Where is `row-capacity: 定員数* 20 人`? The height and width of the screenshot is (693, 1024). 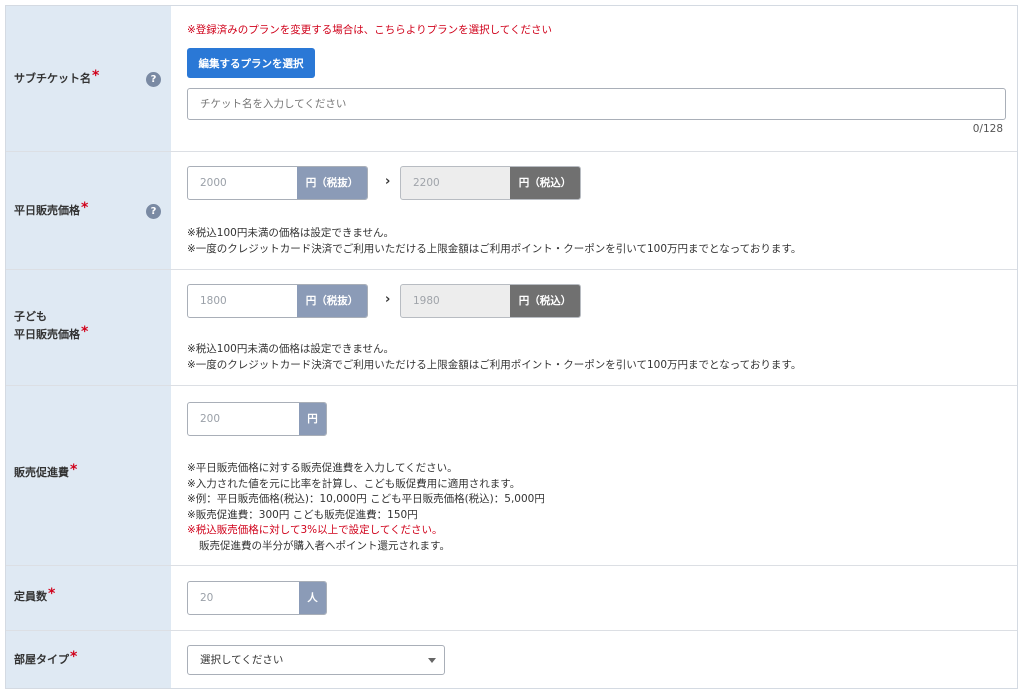 row-capacity: 定員数* 20 人 is located at coordinates (511, 598).